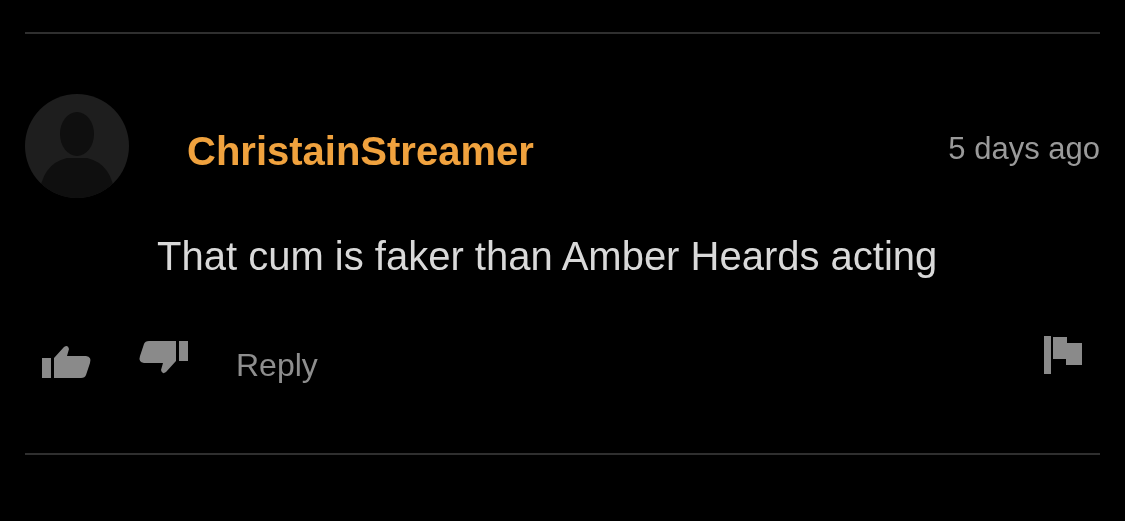 The width and height of the screenshot is (1125, 521). I want to click on username: ChristainStreamer, so click(360, 151).